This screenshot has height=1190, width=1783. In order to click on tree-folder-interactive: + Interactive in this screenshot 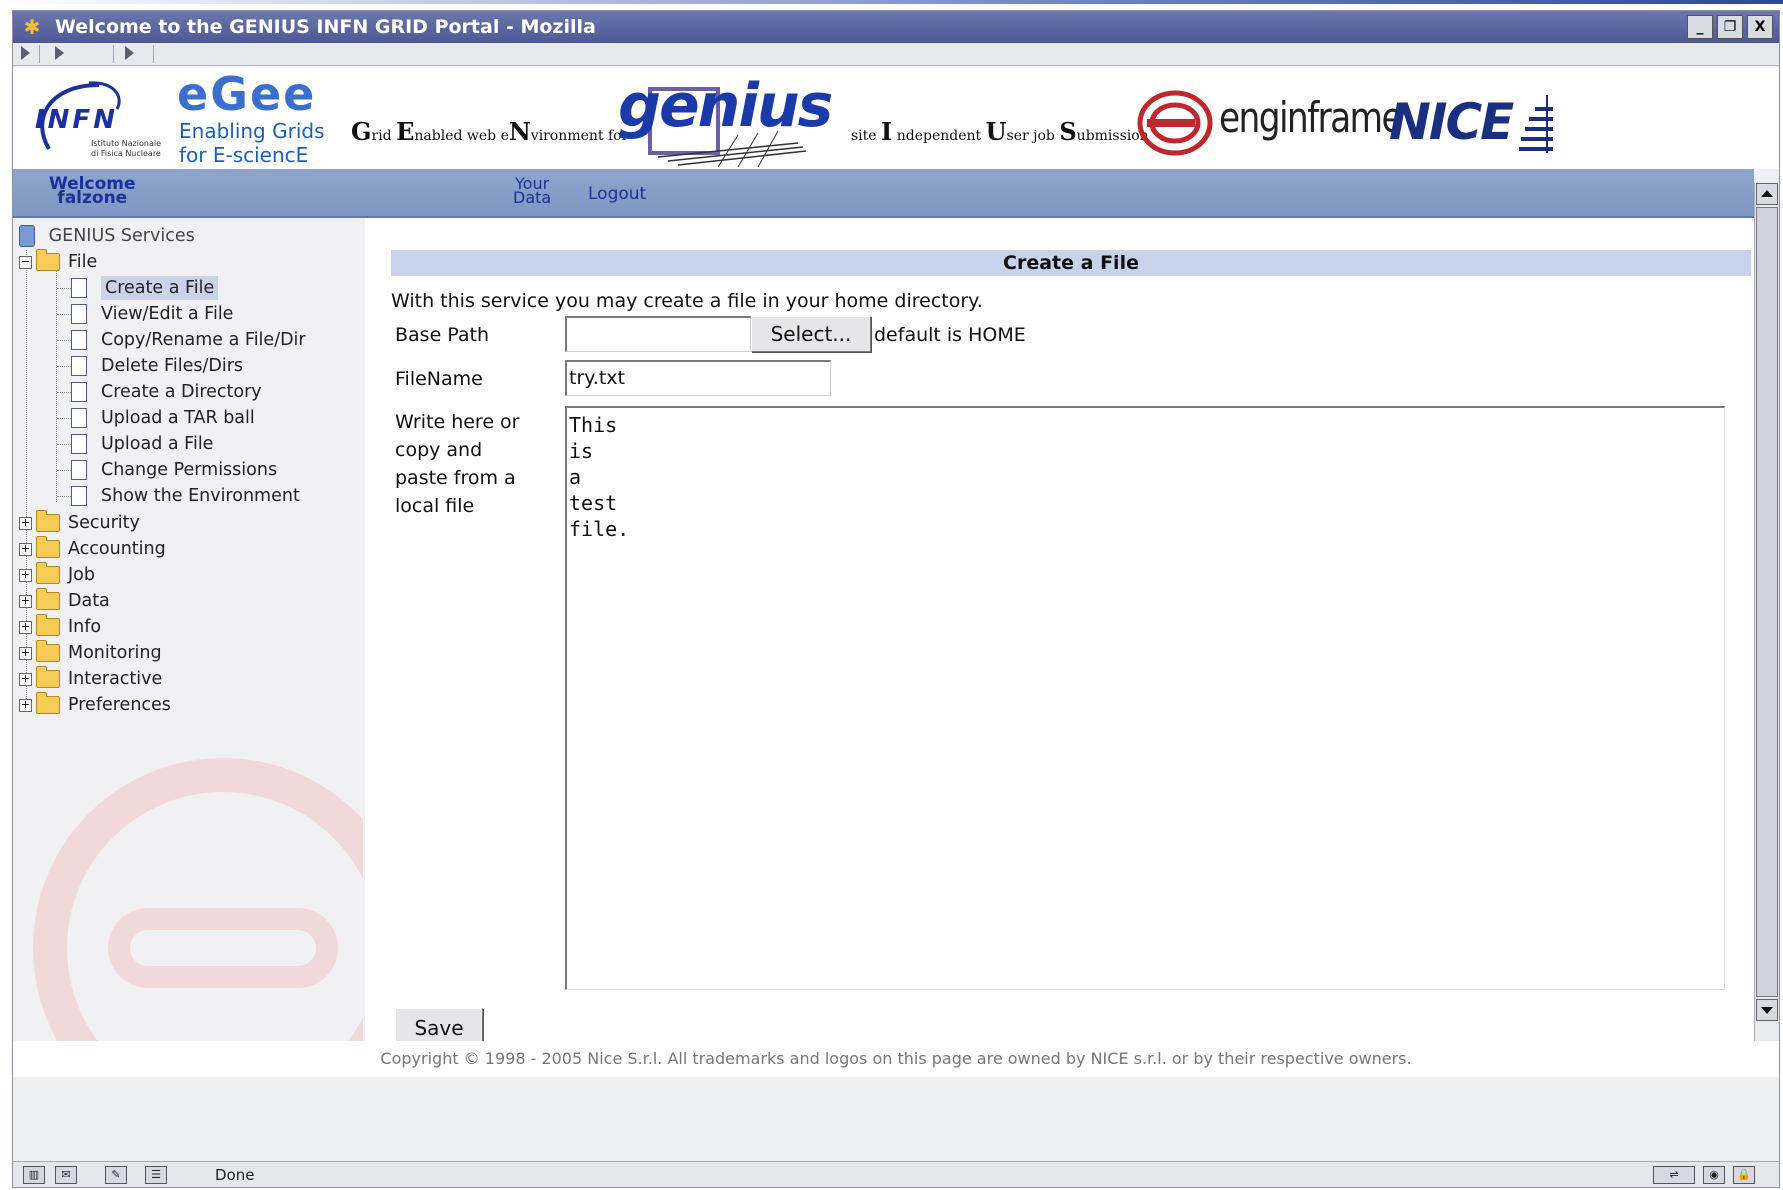, I will do `click(90, 679)`.